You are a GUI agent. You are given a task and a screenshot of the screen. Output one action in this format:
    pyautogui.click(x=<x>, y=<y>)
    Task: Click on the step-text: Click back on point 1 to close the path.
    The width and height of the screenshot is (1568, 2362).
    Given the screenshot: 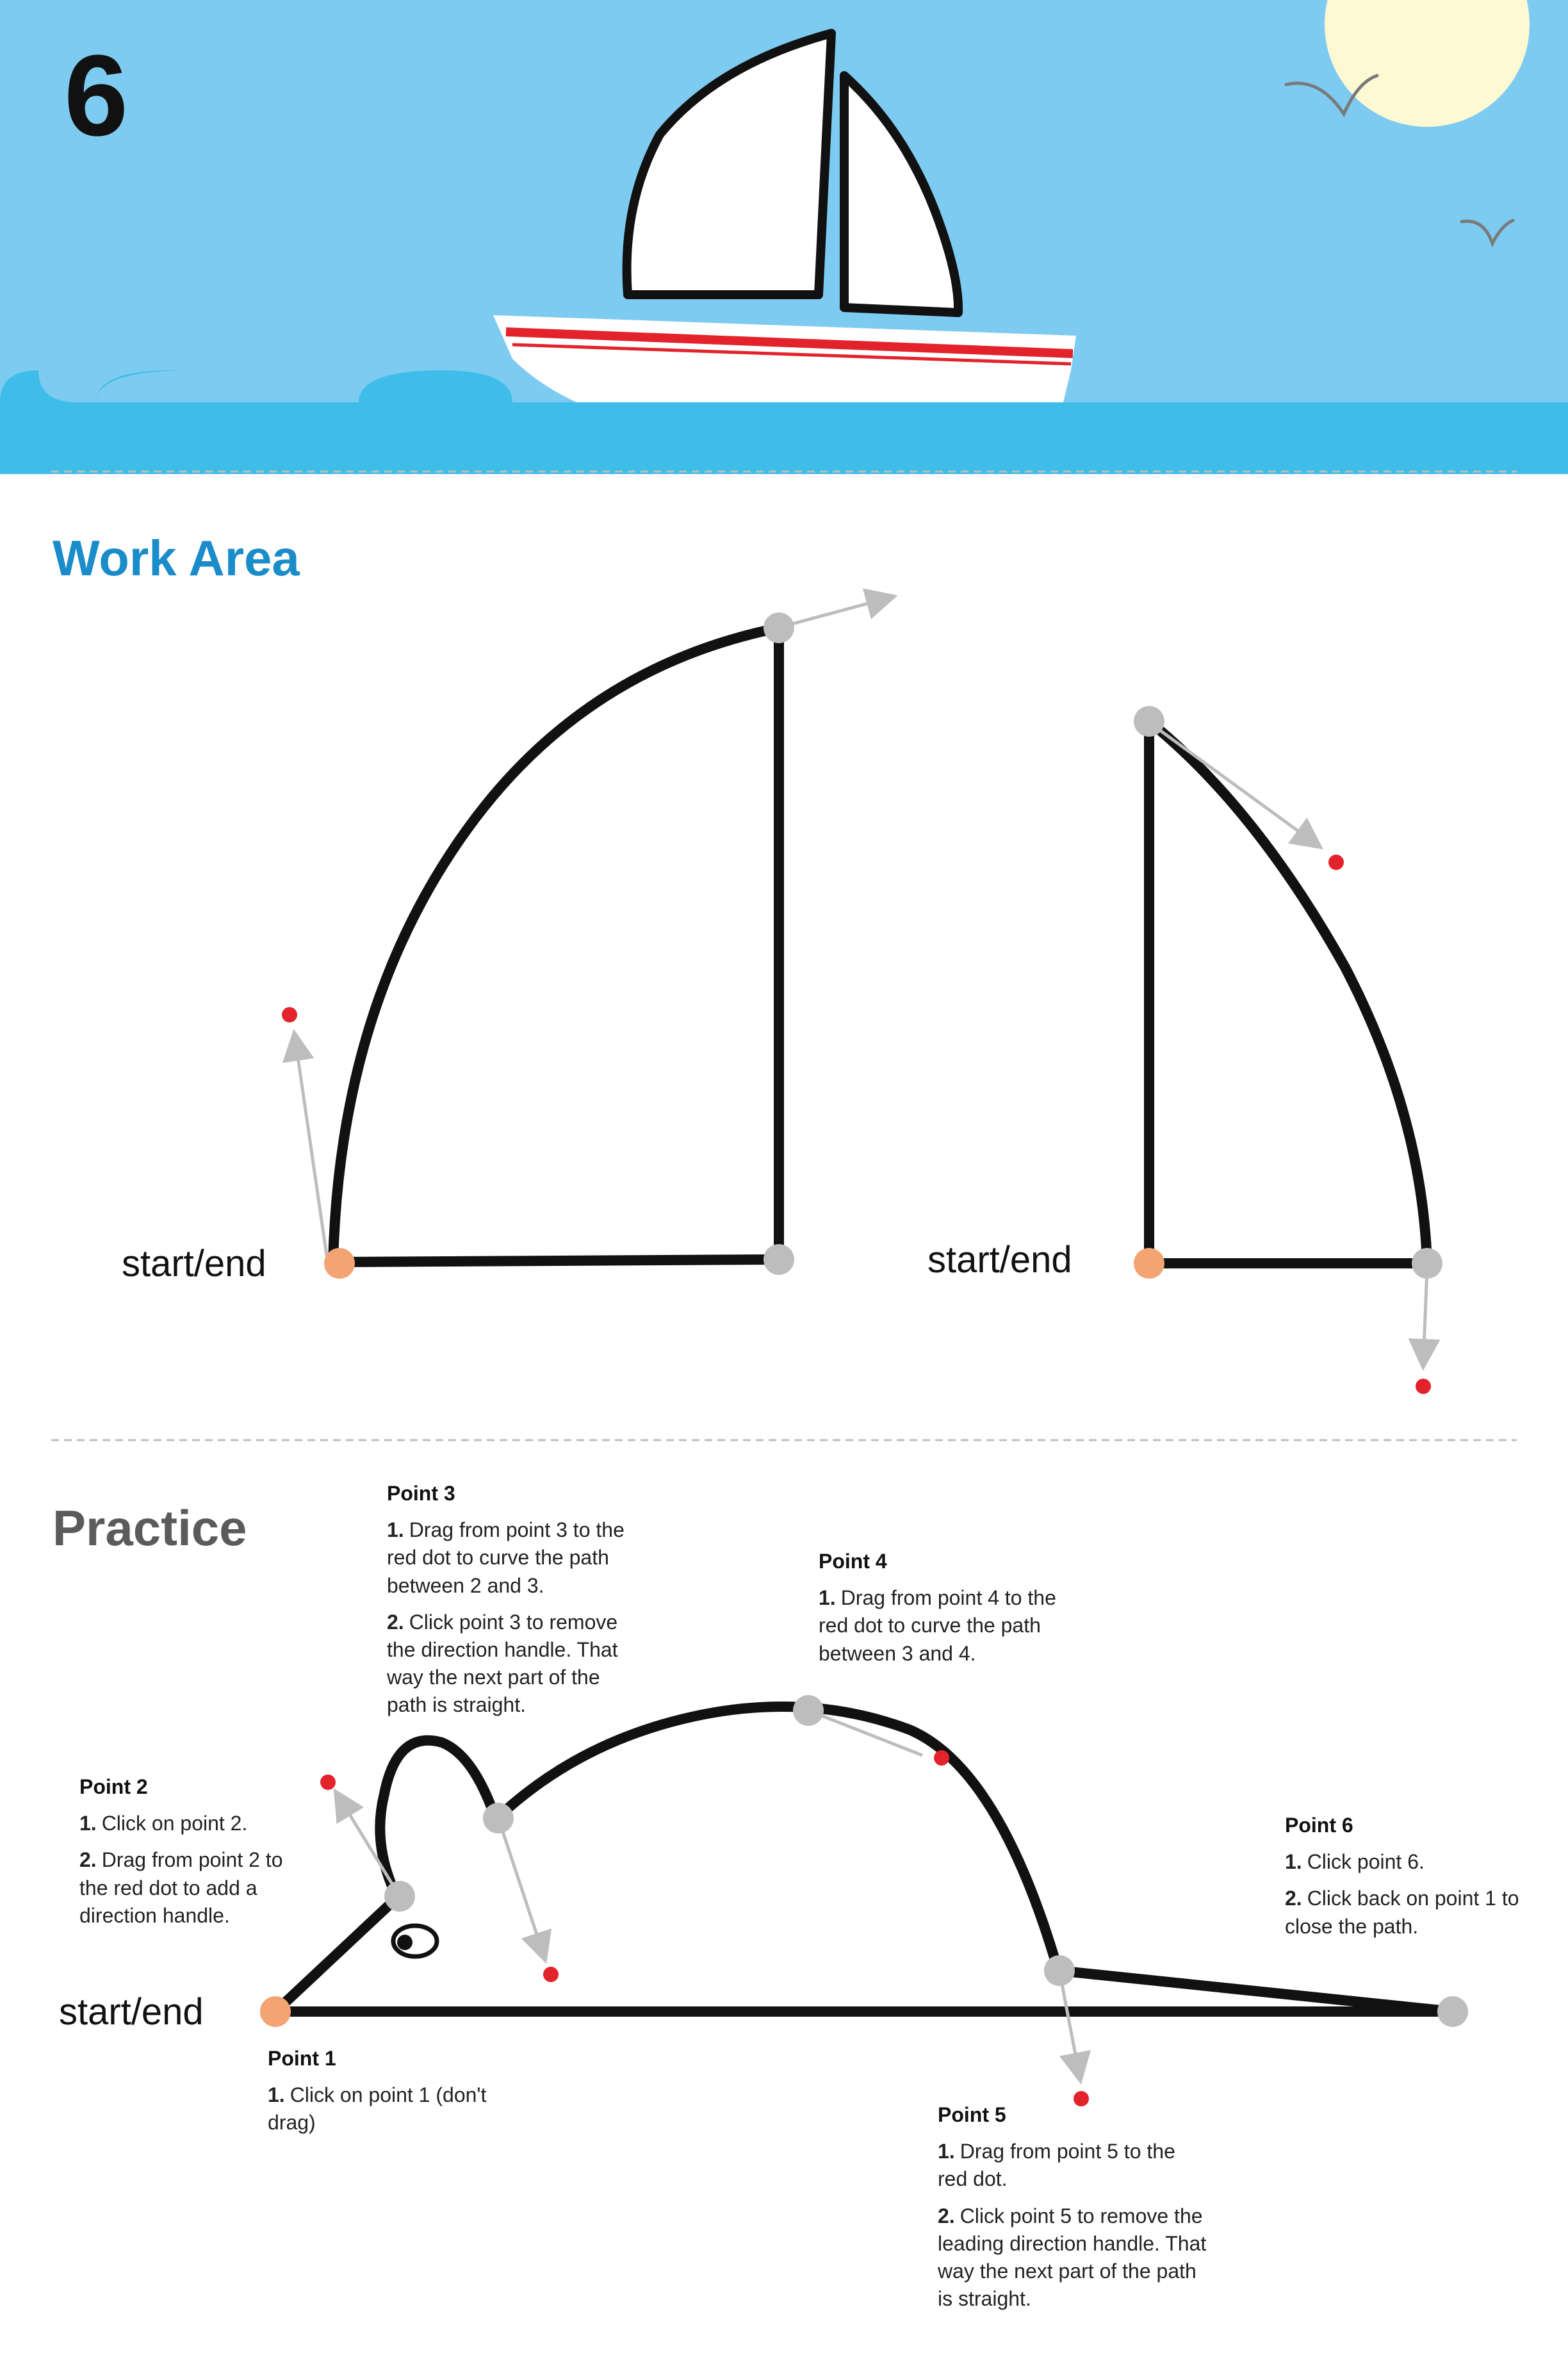 What is the action you would take?
    pyautogui.click(x=1402, y=1912)
    